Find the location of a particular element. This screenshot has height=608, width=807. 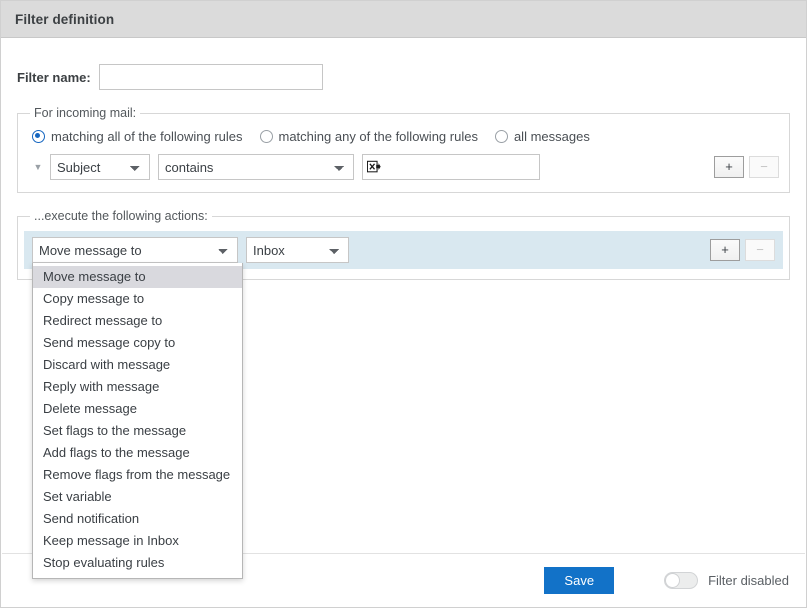

rule-row: ▼ Subject contains + − is located at coordinates (403, 166).